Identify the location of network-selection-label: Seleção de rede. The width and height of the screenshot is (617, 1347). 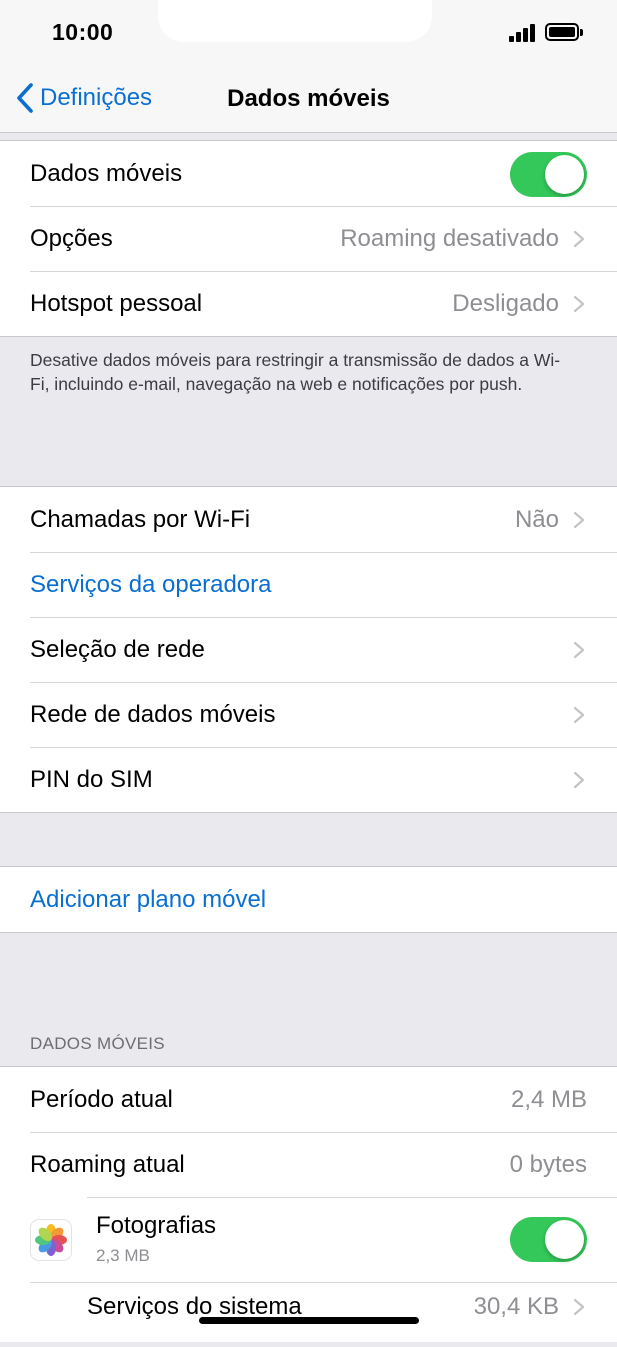
(117, 649).